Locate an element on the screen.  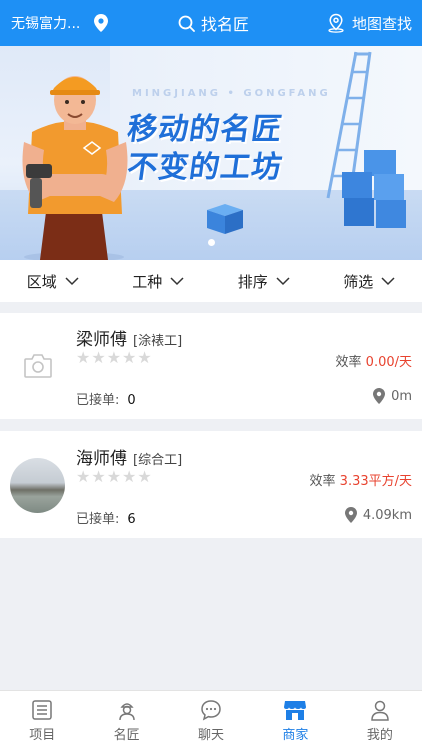
orders-count: 已接单: 0 is located at coordinates (106, 398).